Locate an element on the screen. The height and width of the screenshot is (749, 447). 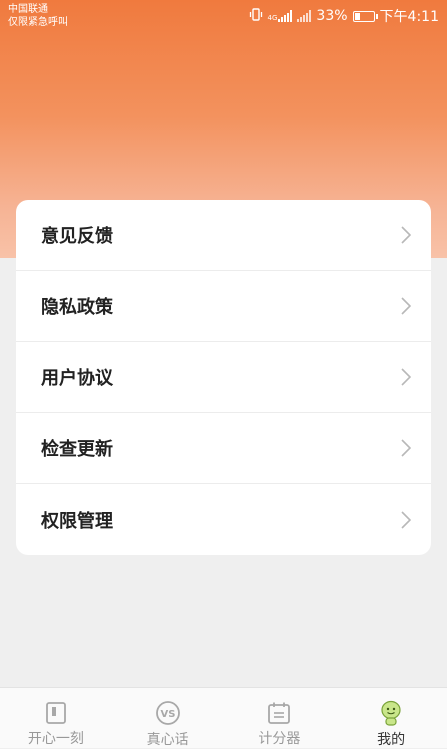
carrier-info: 中国联通 仅限紧急呼叫 is located at coordinates (38, 16).